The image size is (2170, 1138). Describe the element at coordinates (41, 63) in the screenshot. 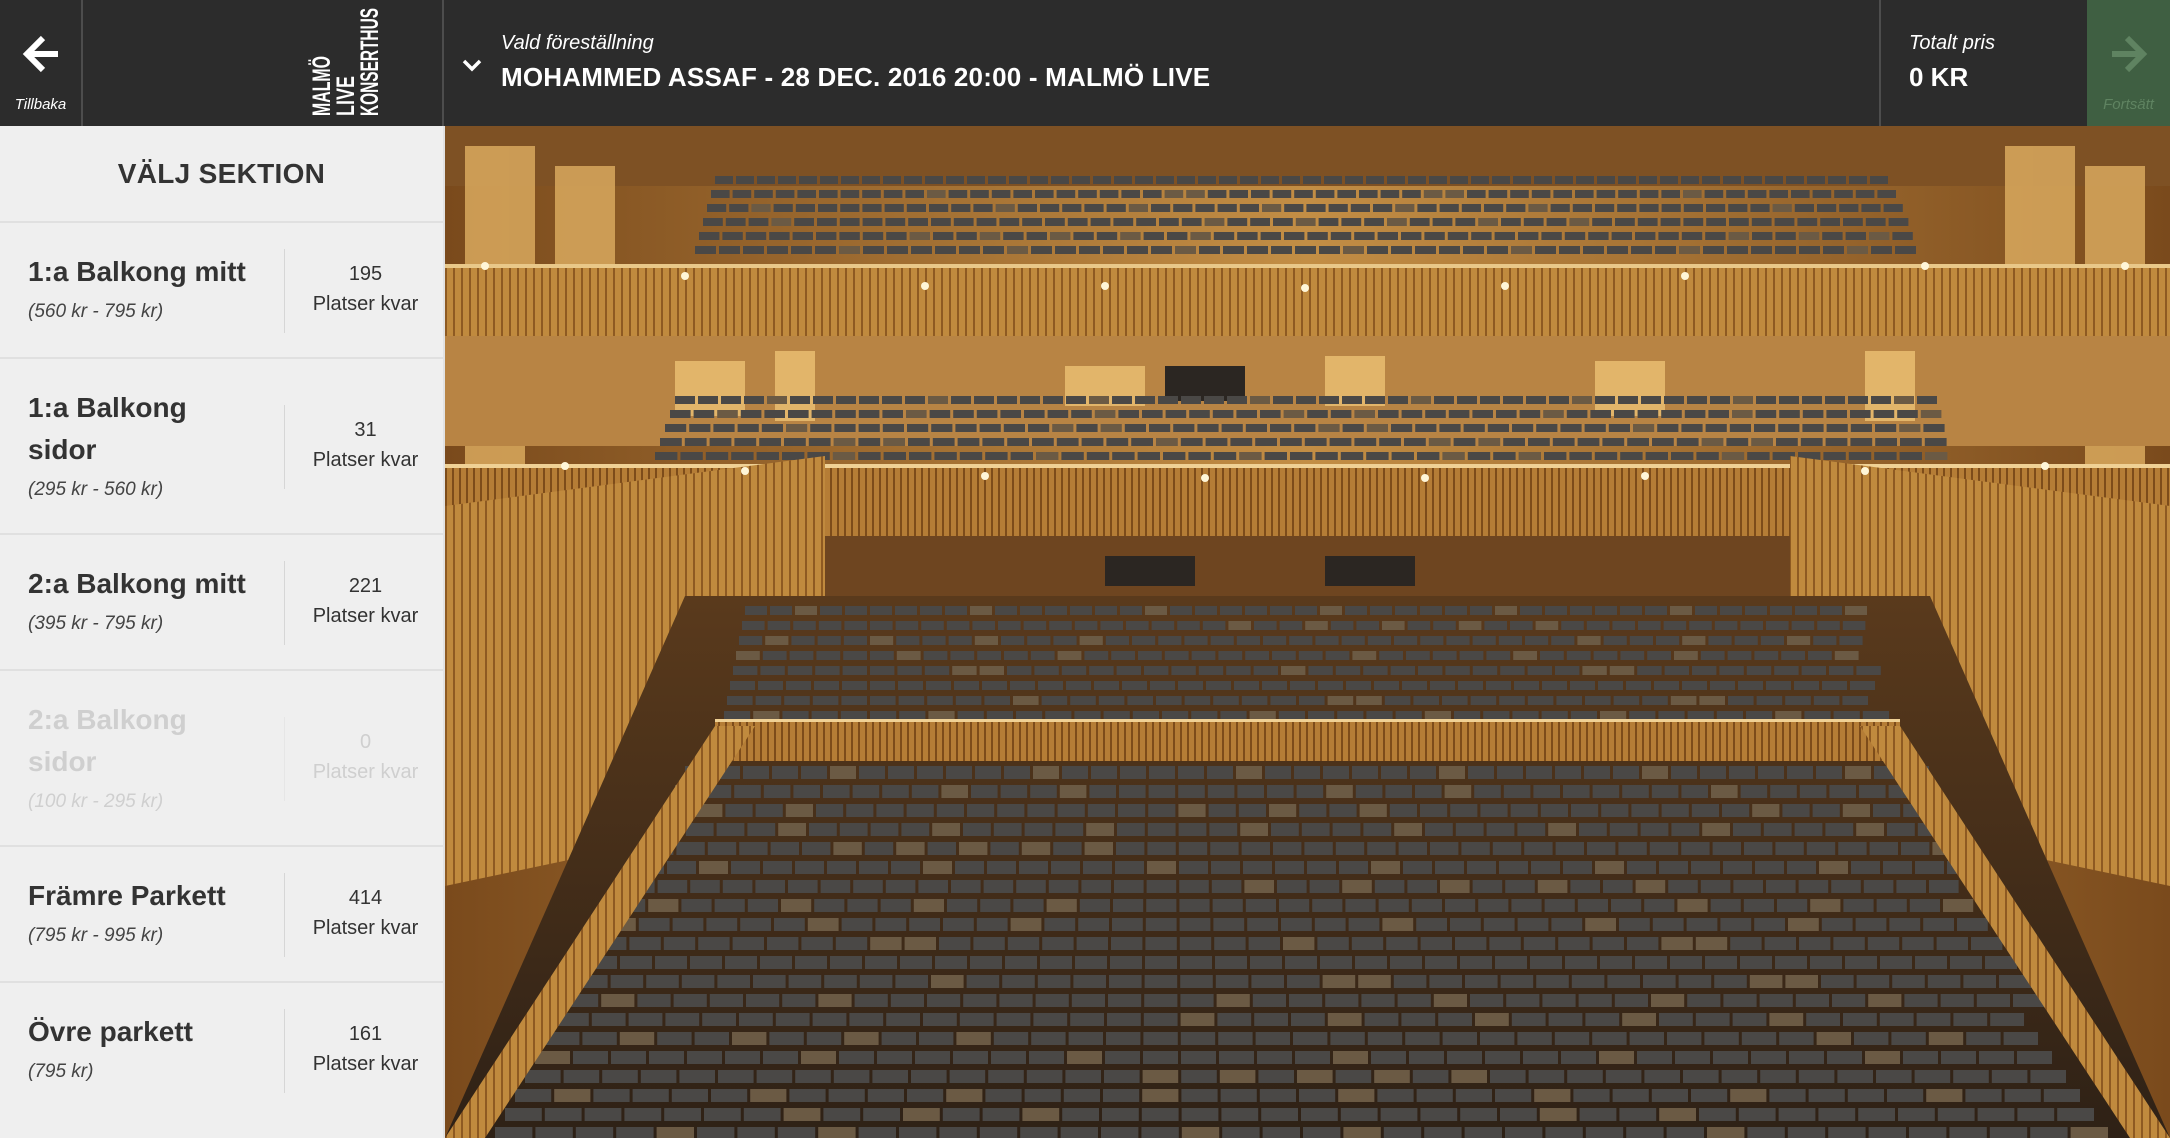

I see `back-button: Tillbaka` at that location.